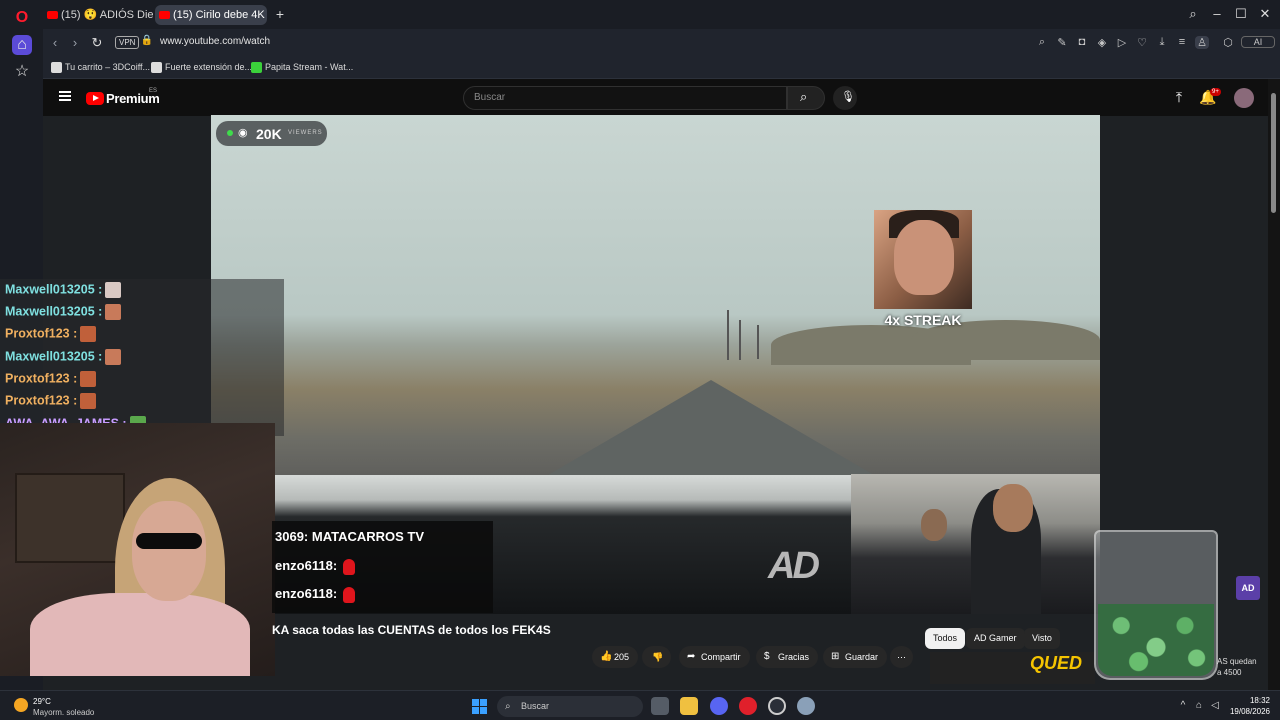 This screenshot has width=1280, height=720. Describe the element at coordinates (65, 96) in the screenshot. I see `menu-icon` at that location.